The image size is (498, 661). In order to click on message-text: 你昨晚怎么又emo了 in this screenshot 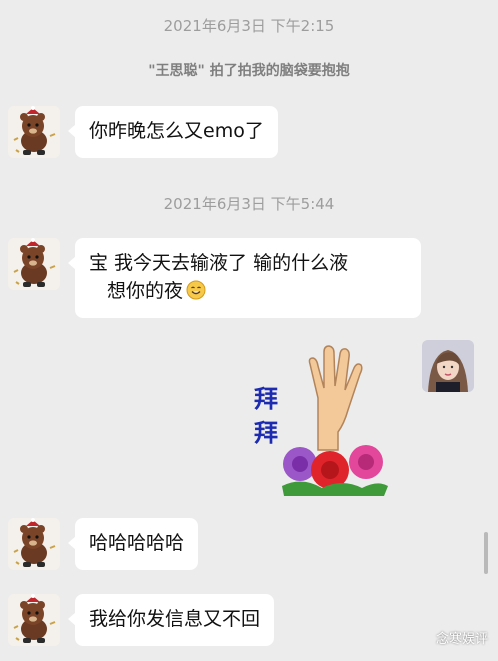, I will do `click(176, 131)`.